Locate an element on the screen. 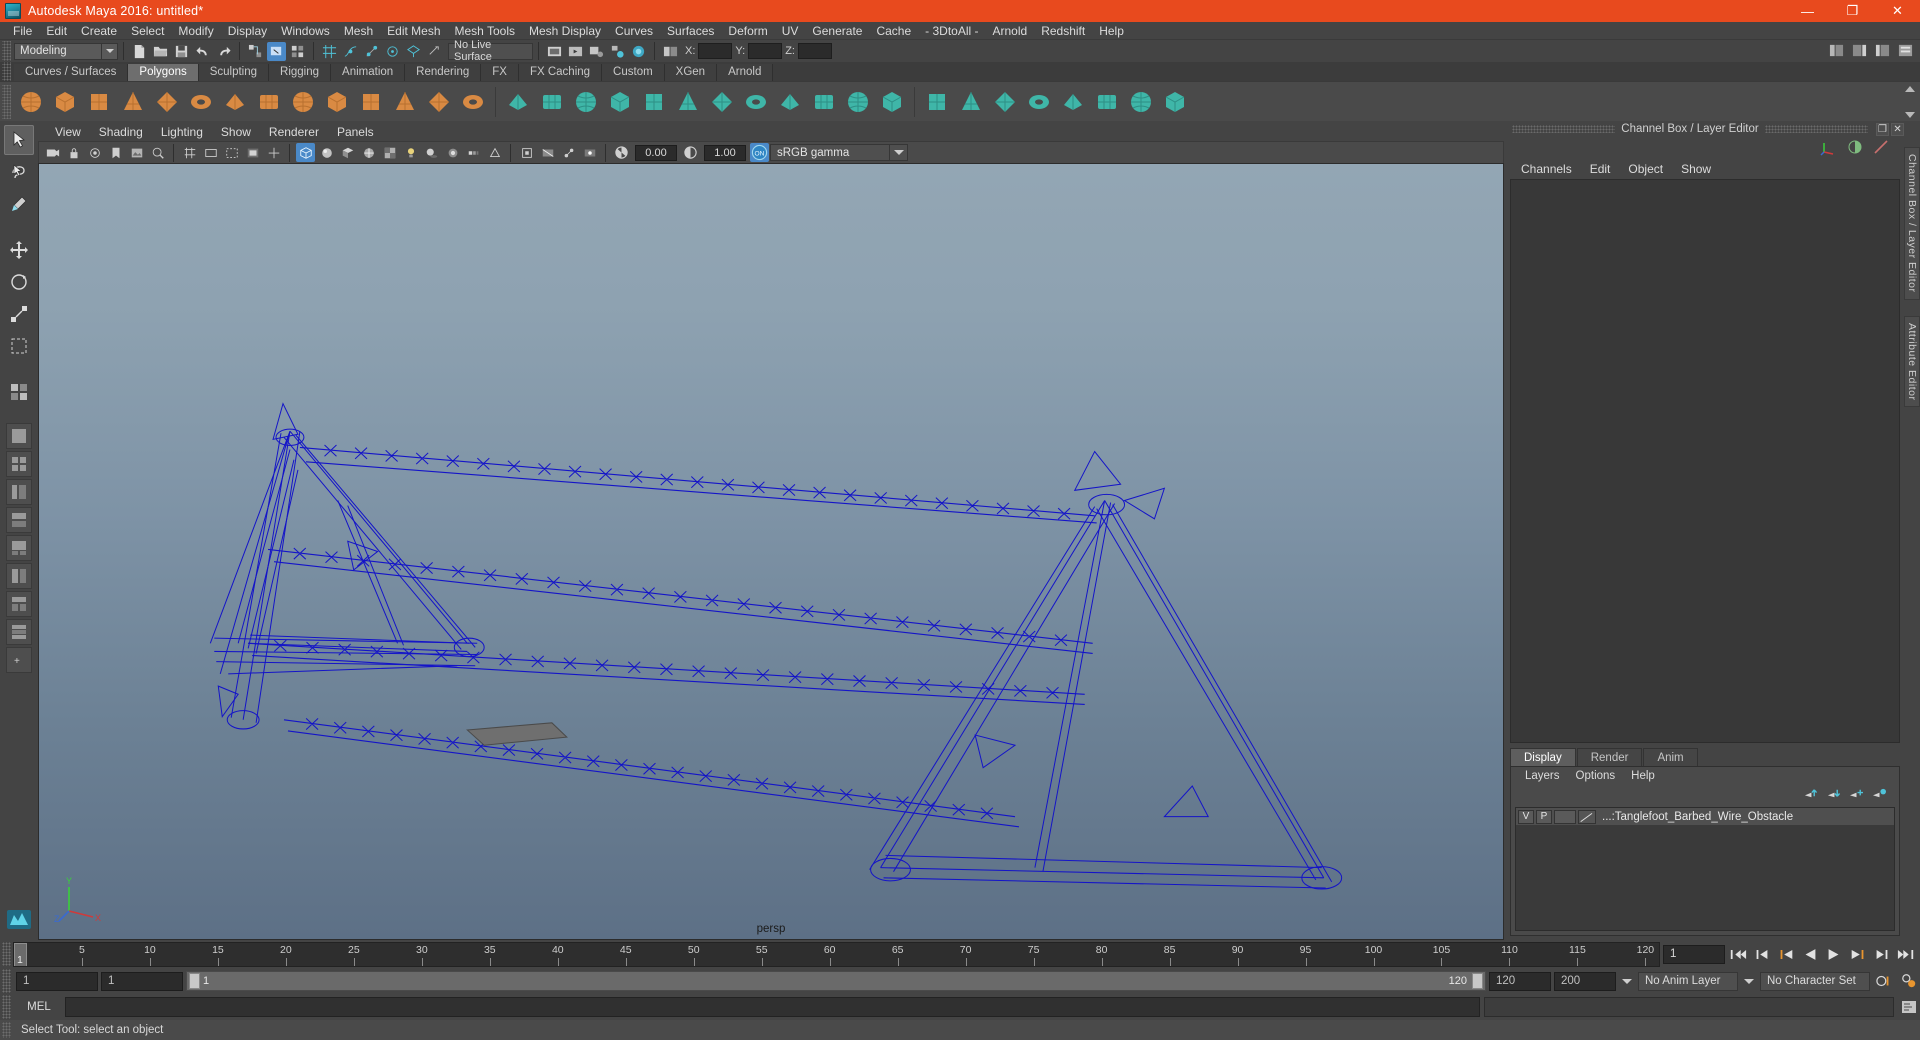 This screenshot has width=1920, height=1040. menu-edit-mesh: Edit Mesh is located at coordinates (413, 31).